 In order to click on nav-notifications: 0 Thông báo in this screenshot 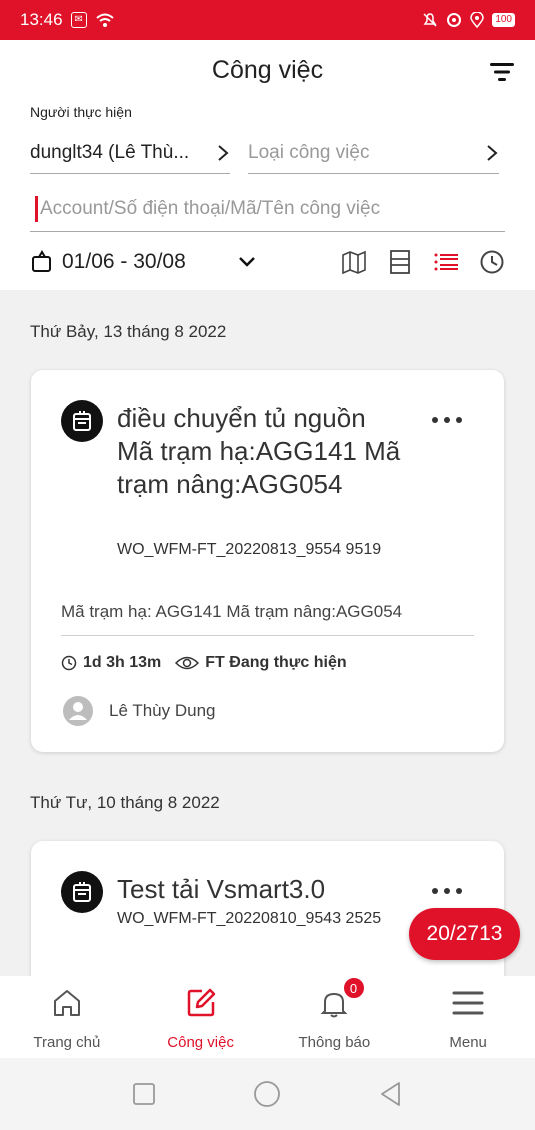, I will do `click(335, 1017)`.